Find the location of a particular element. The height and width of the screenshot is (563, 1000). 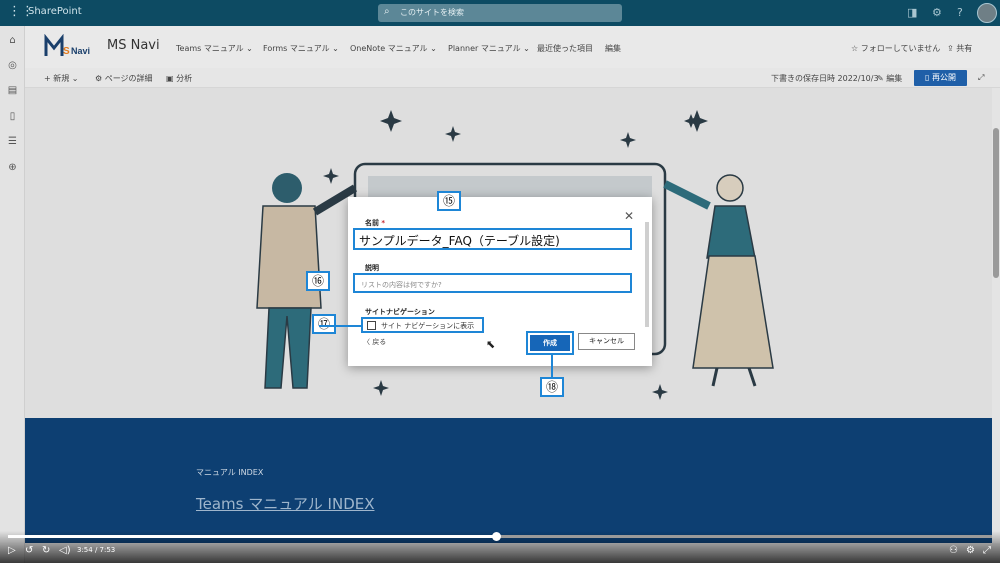

mouse-cursor-icon: ⬉ is located at coordinates (491, 344).